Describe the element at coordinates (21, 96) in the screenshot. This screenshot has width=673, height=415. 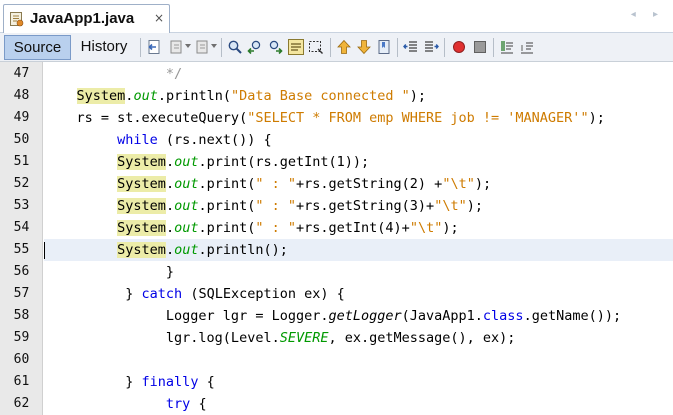
I see `line-number: 48` at that location.